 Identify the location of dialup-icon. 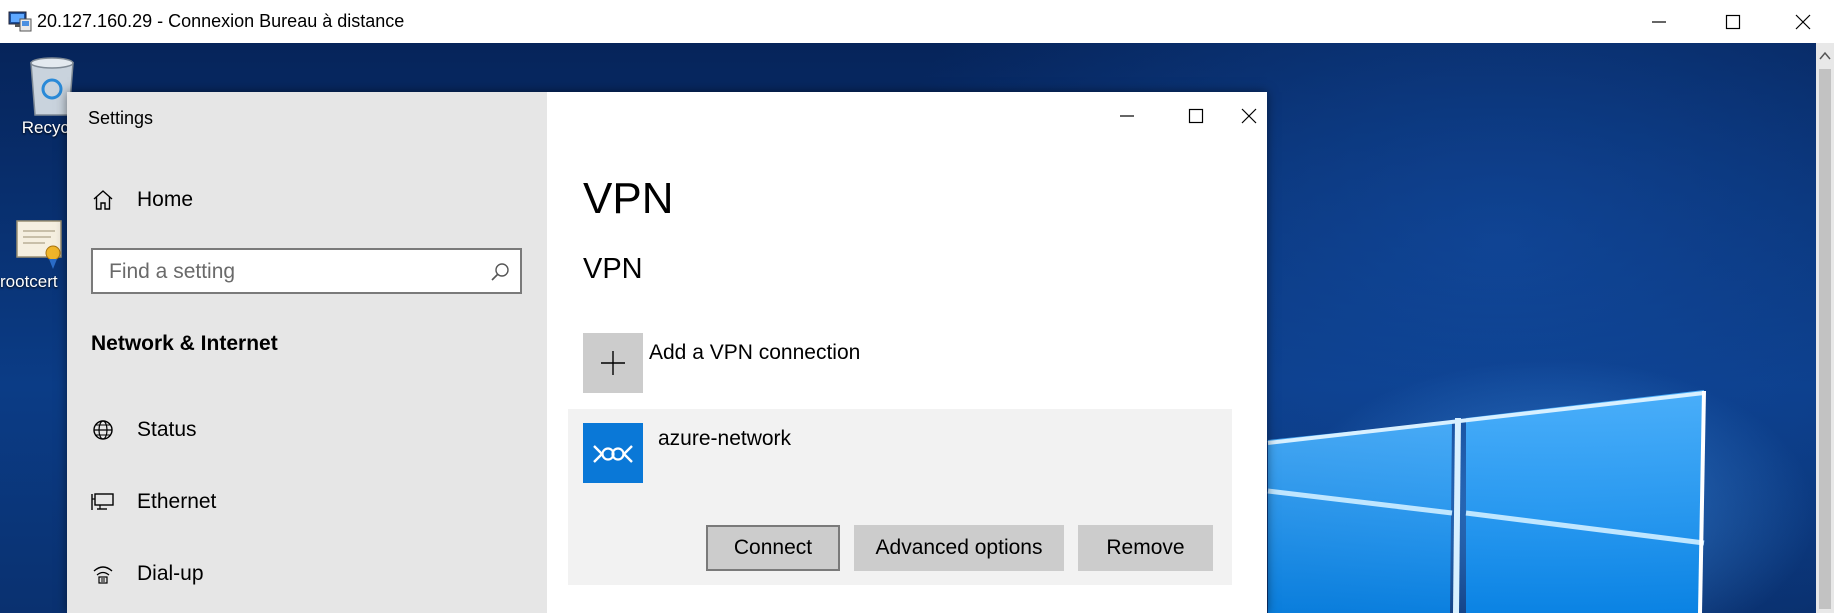
(103, 575).